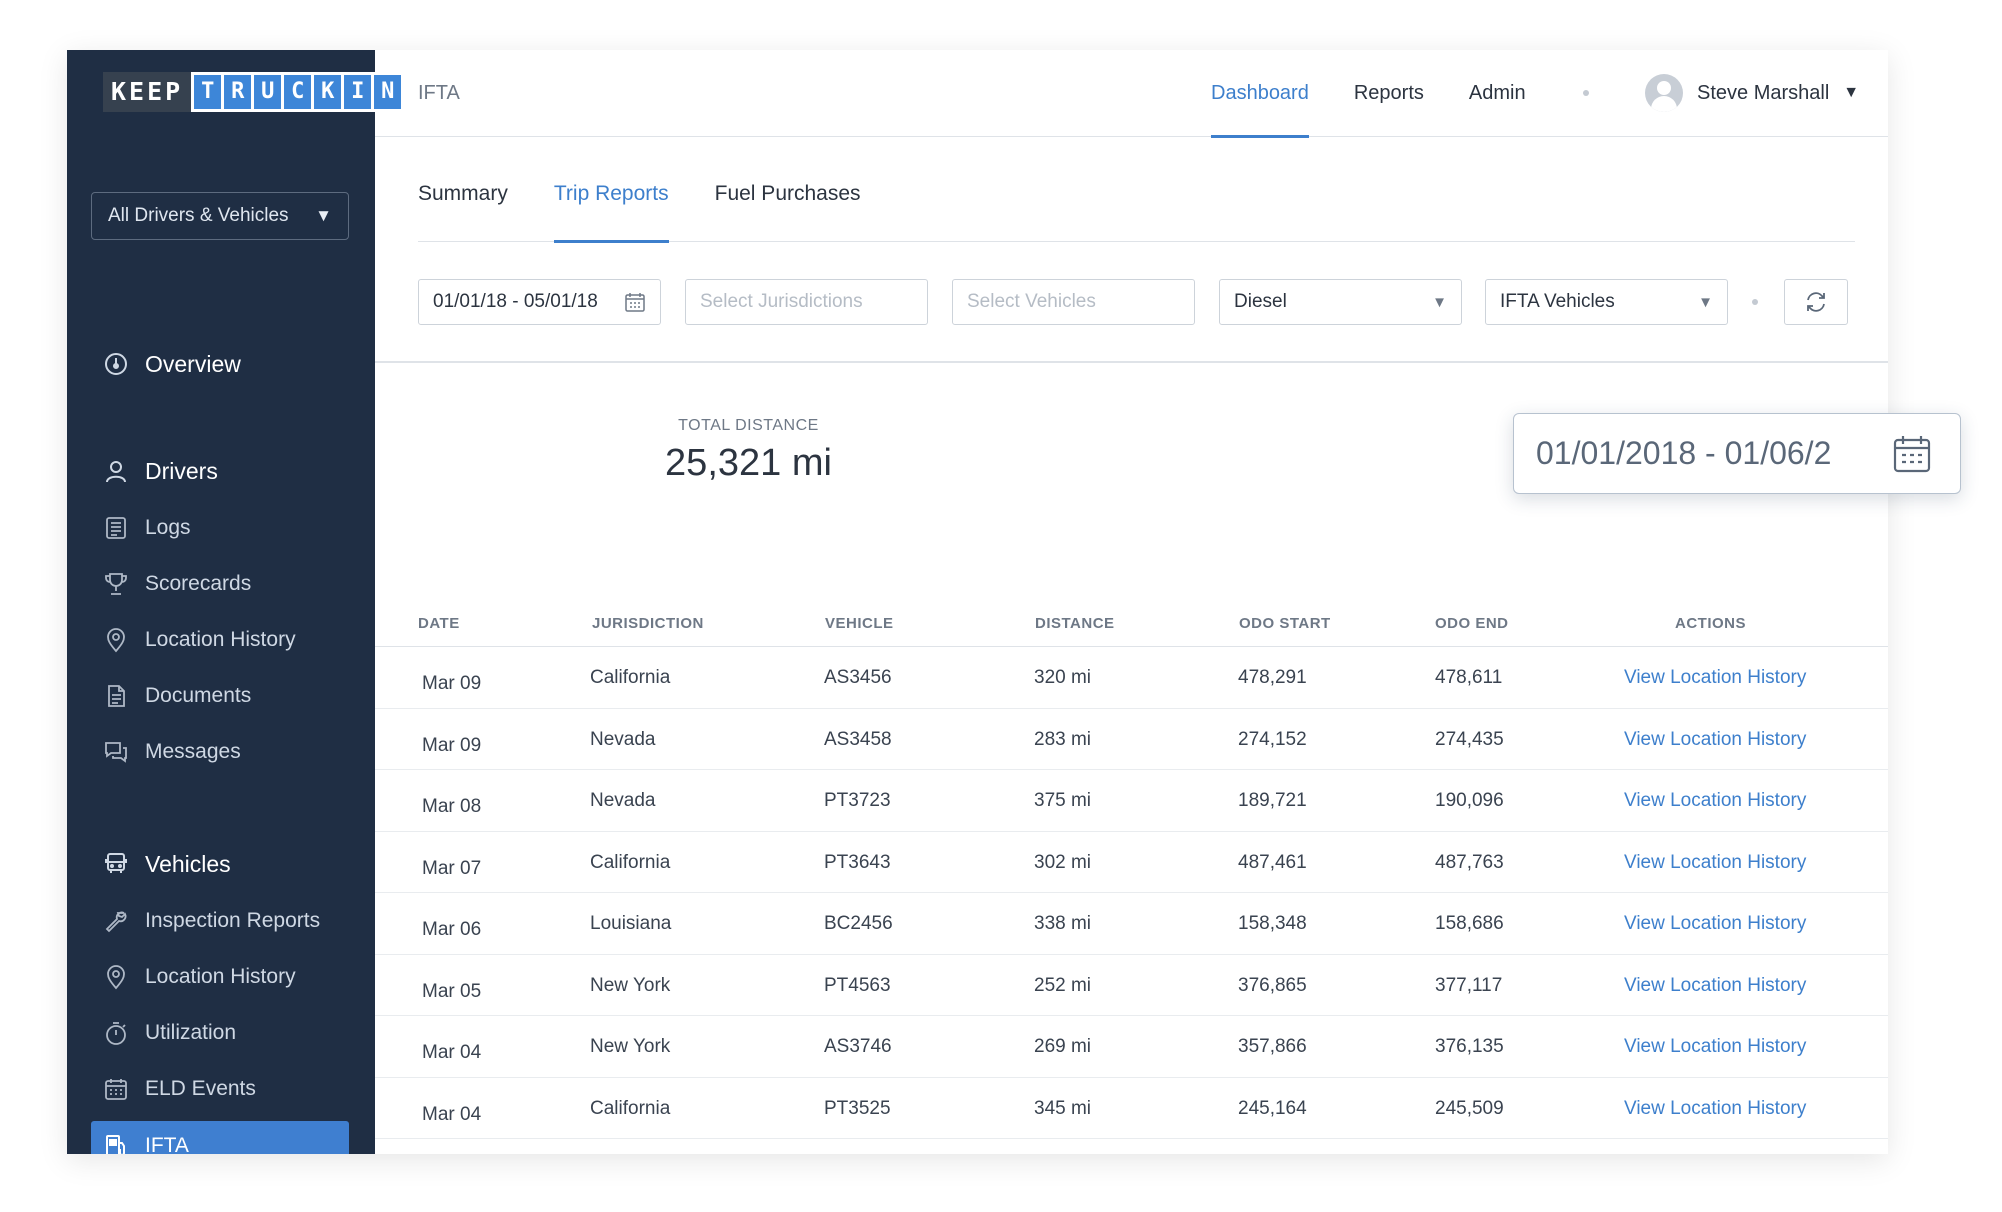 This screenshot has height=1212, width=2002. What do you see at coordinates (193, 751) in the screenshot?
I see `sidebar-item-label: Messages` at bounding box center [193, 751].